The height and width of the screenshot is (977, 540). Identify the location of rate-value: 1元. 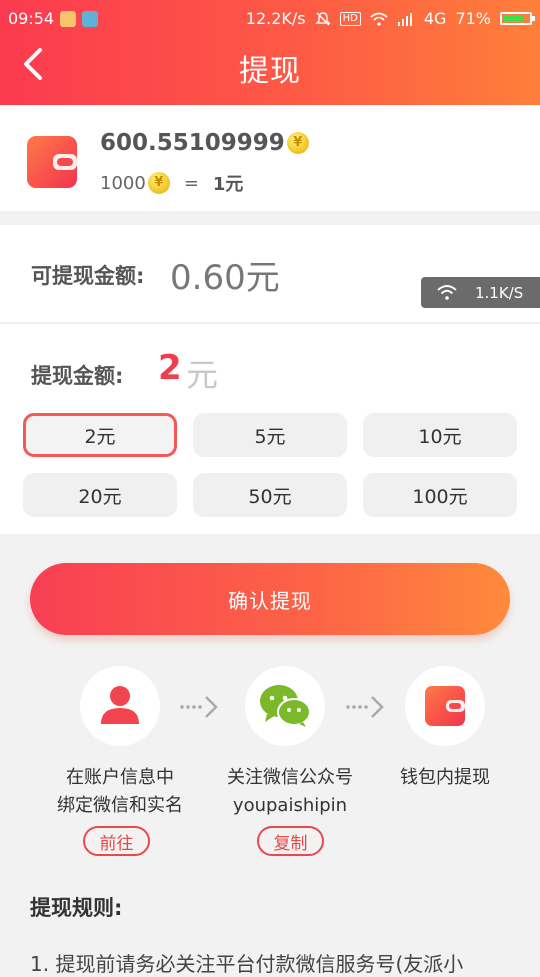
(228, 184).